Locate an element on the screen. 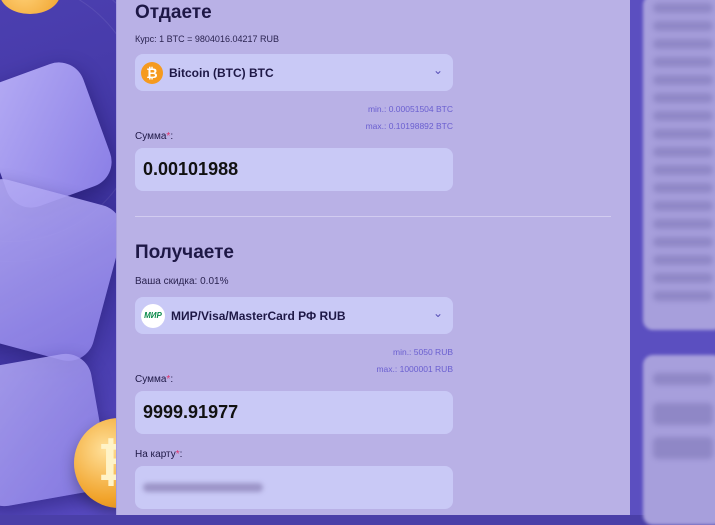 The height and width of the screenshot is (525, 715). give-amount-label-text: Сумма is located at coordinates (151, 136).